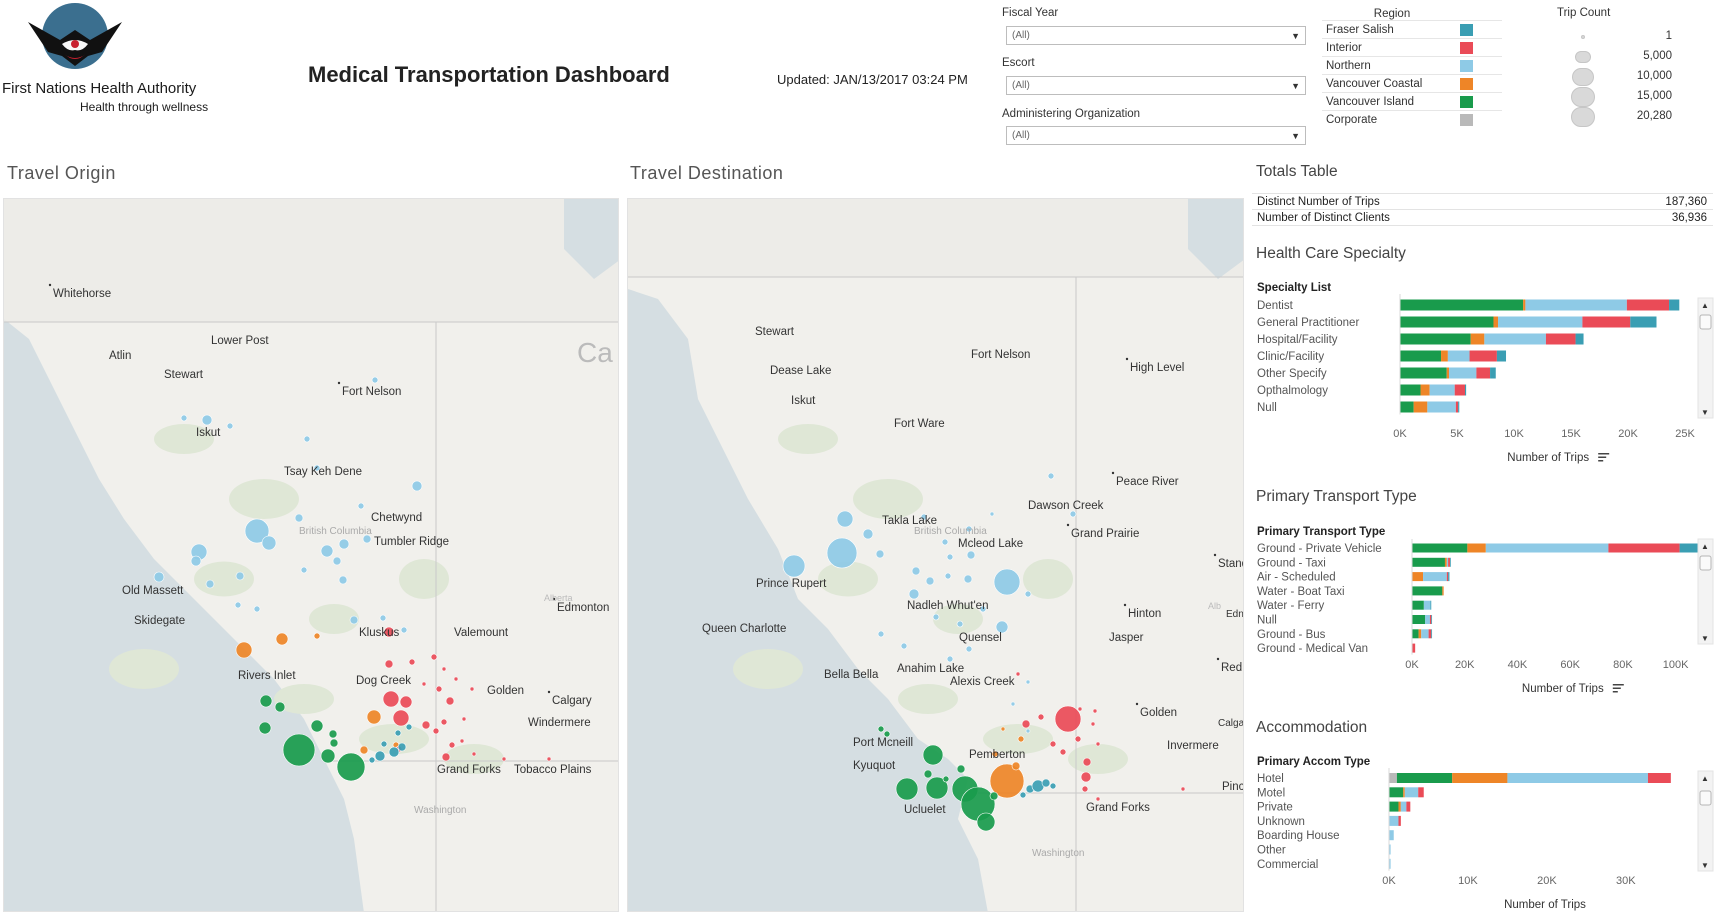 The height and width of the screenshot is (917, 1714). What do you see at coordinates (1412, 47) in the screenshot?
I see `region-legend-item: Interior` at bounding box center [1412, 47].